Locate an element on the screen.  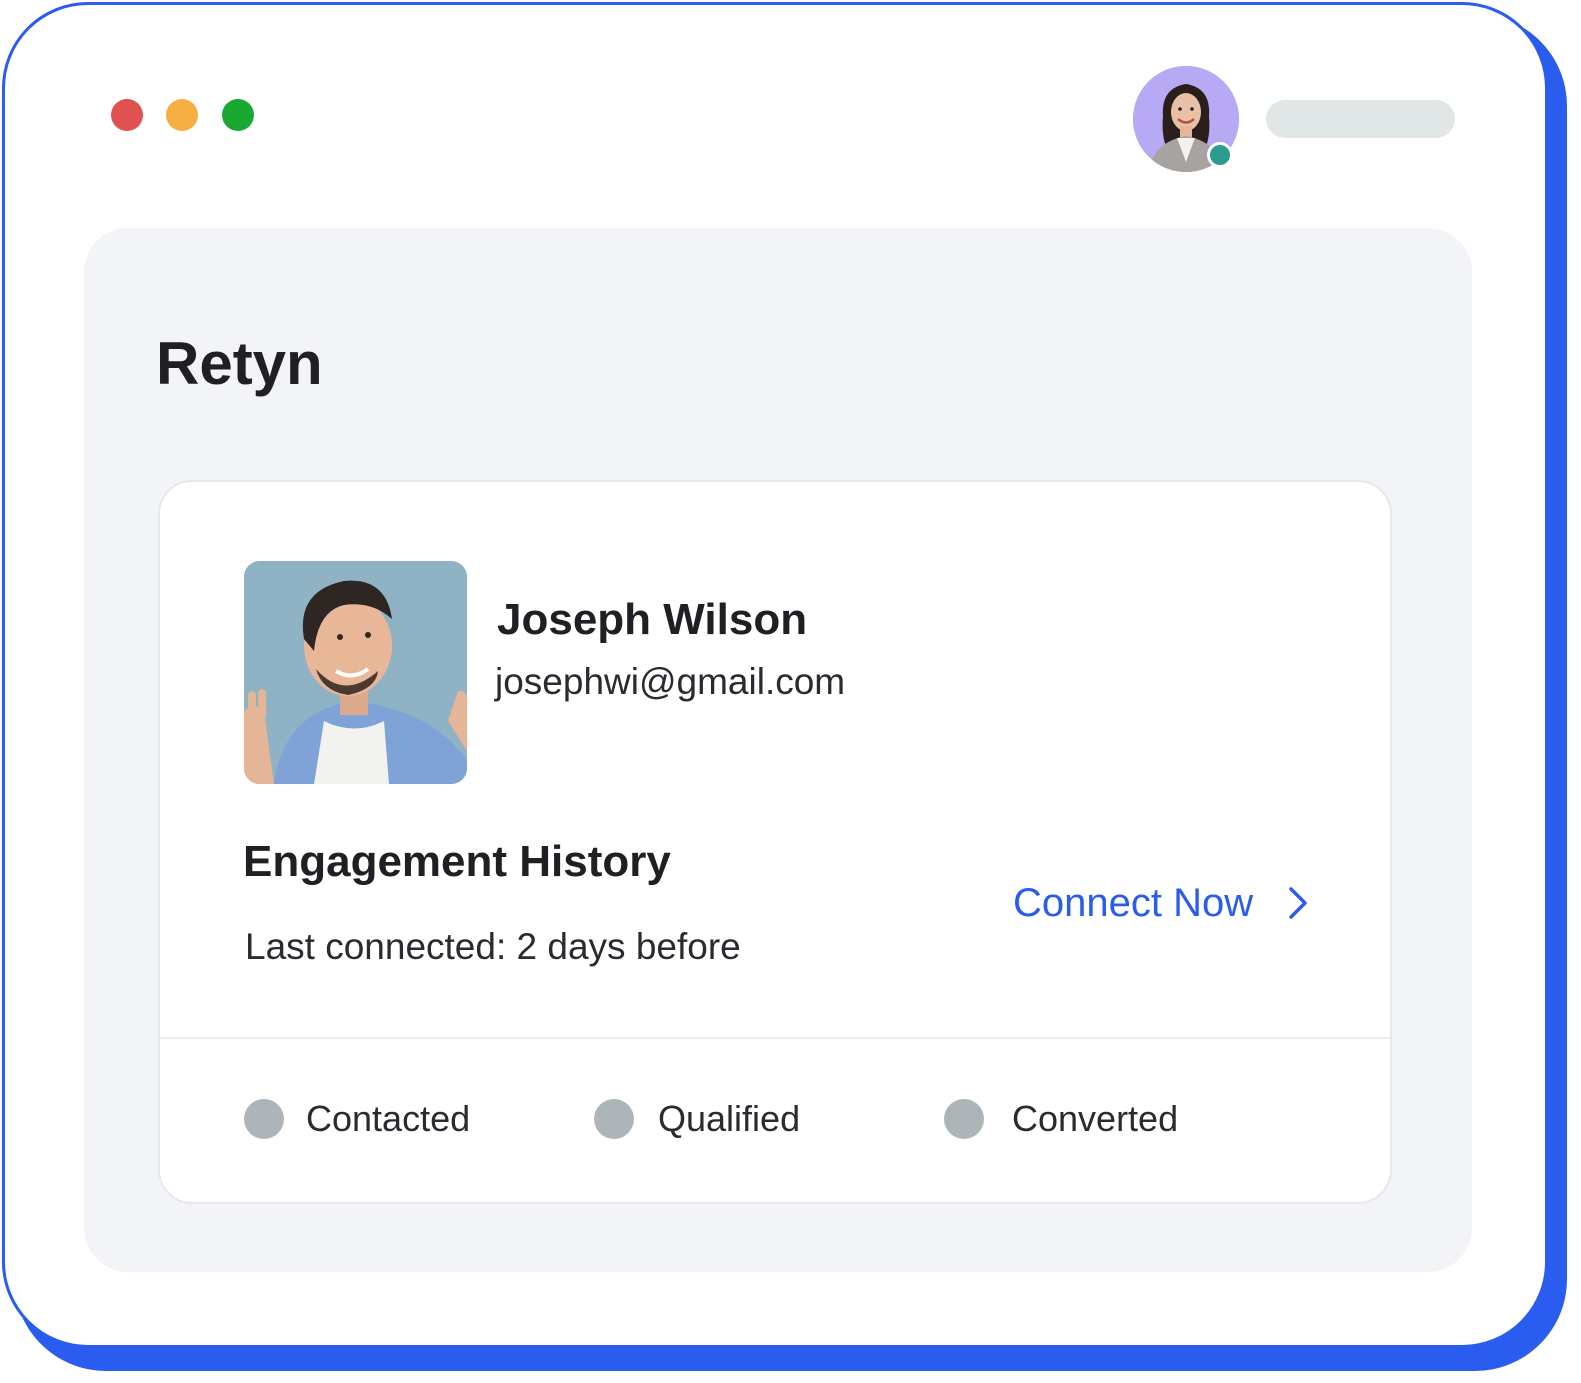
close-window-button is located at coordinates (127, 115).